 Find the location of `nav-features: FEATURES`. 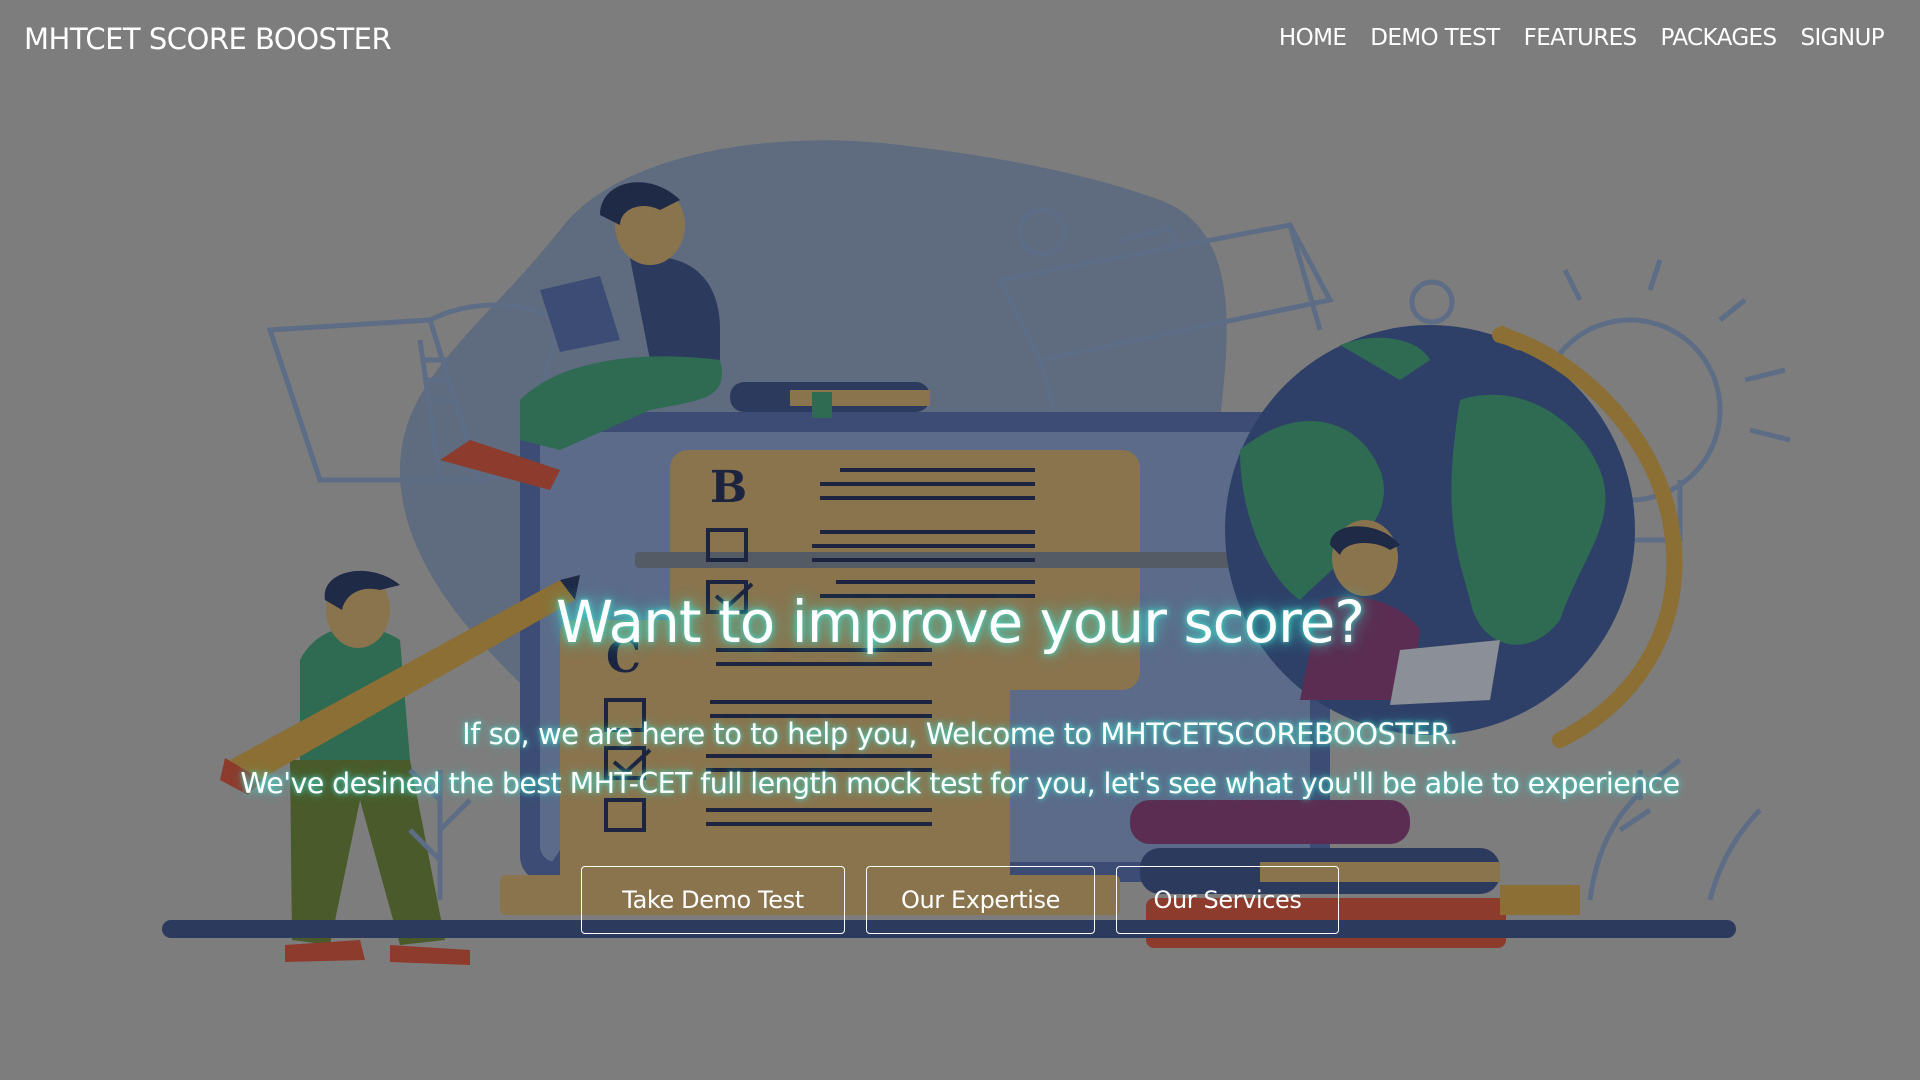

nav-features: FEATURES is located at coordinates (1581, 38).